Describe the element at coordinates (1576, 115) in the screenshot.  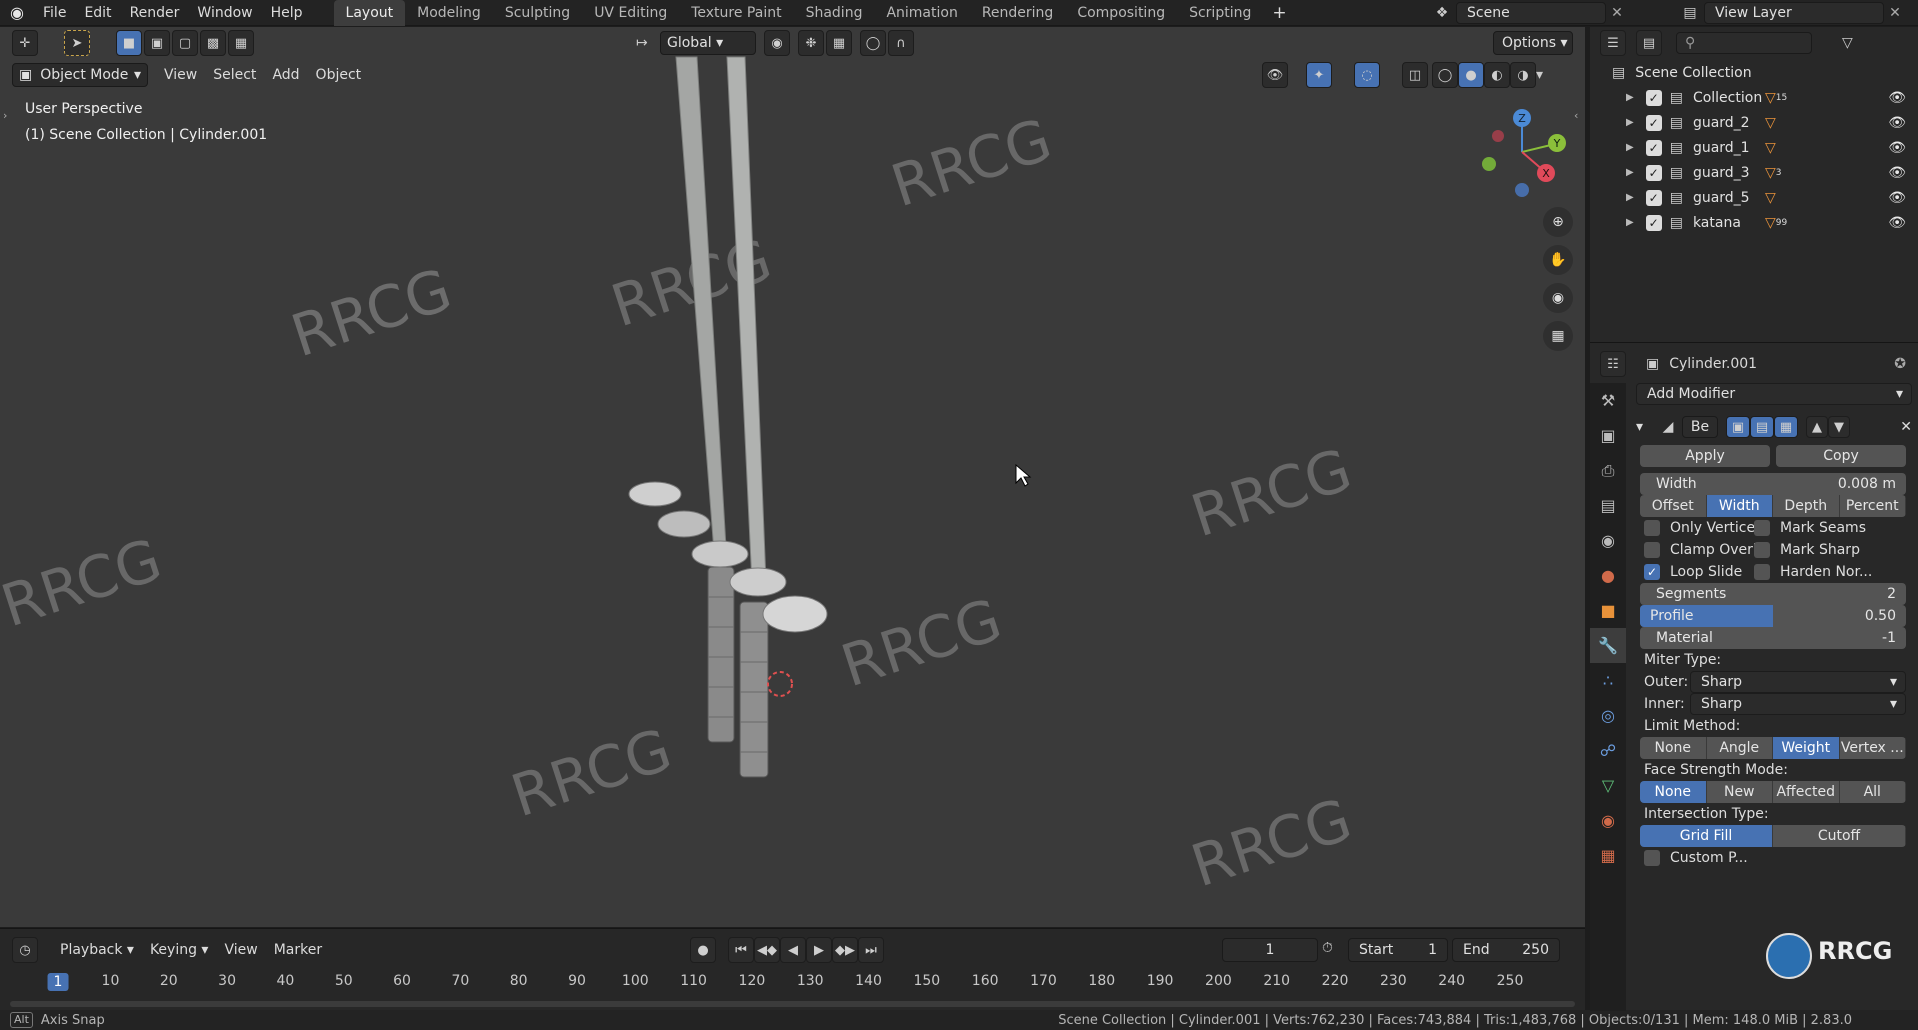
I see `sidebar-toggle-icon: ‹` at that location.